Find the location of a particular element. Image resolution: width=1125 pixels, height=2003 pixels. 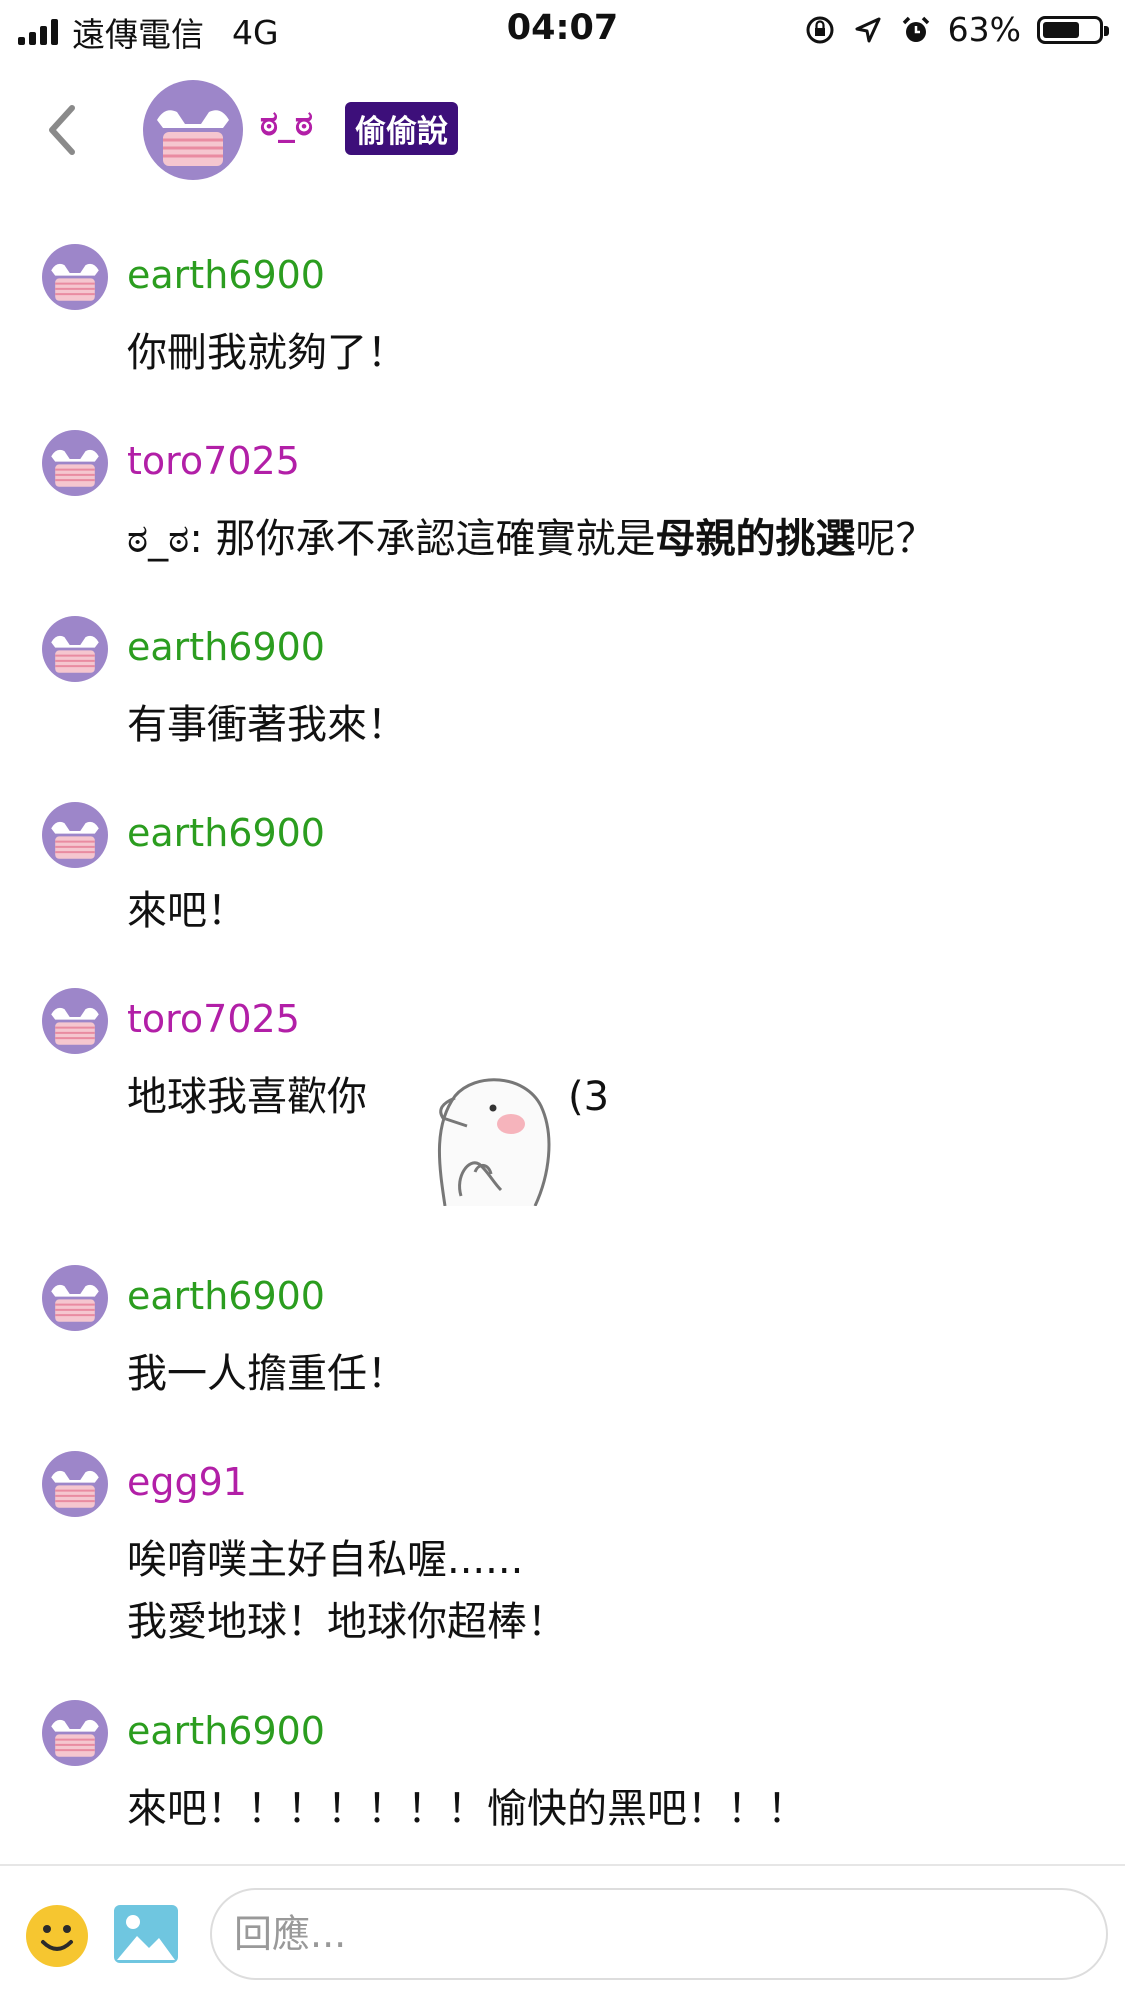

message-text: 來吧！！！！！！！愉快的黑吧！！！ is located at coordinates (467, 1809).